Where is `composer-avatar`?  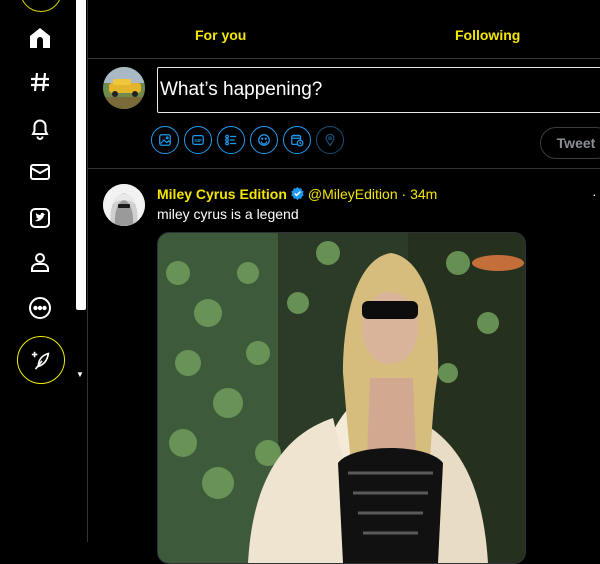
composer-avatar is located at coordinates (124, 88).